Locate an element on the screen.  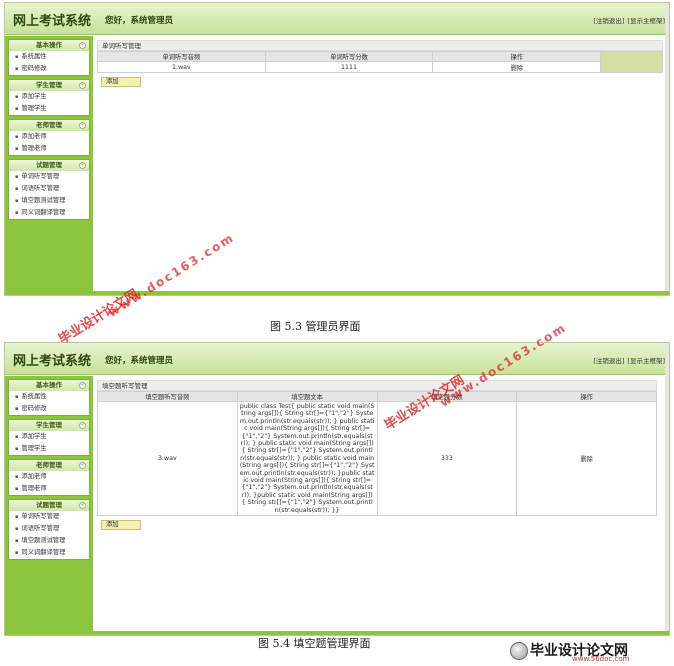
panel-title: 填空题听写管理 is located at coordinates (377, 385).